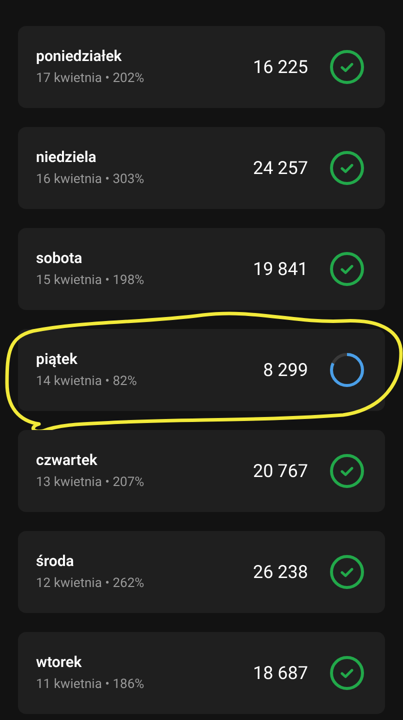 The width and height of the screenshot is (403, 720). Describe the element at coordinates (91, 584) in the screenshot. I see `day-detail: 12 kwietnia • 262%` at that location.